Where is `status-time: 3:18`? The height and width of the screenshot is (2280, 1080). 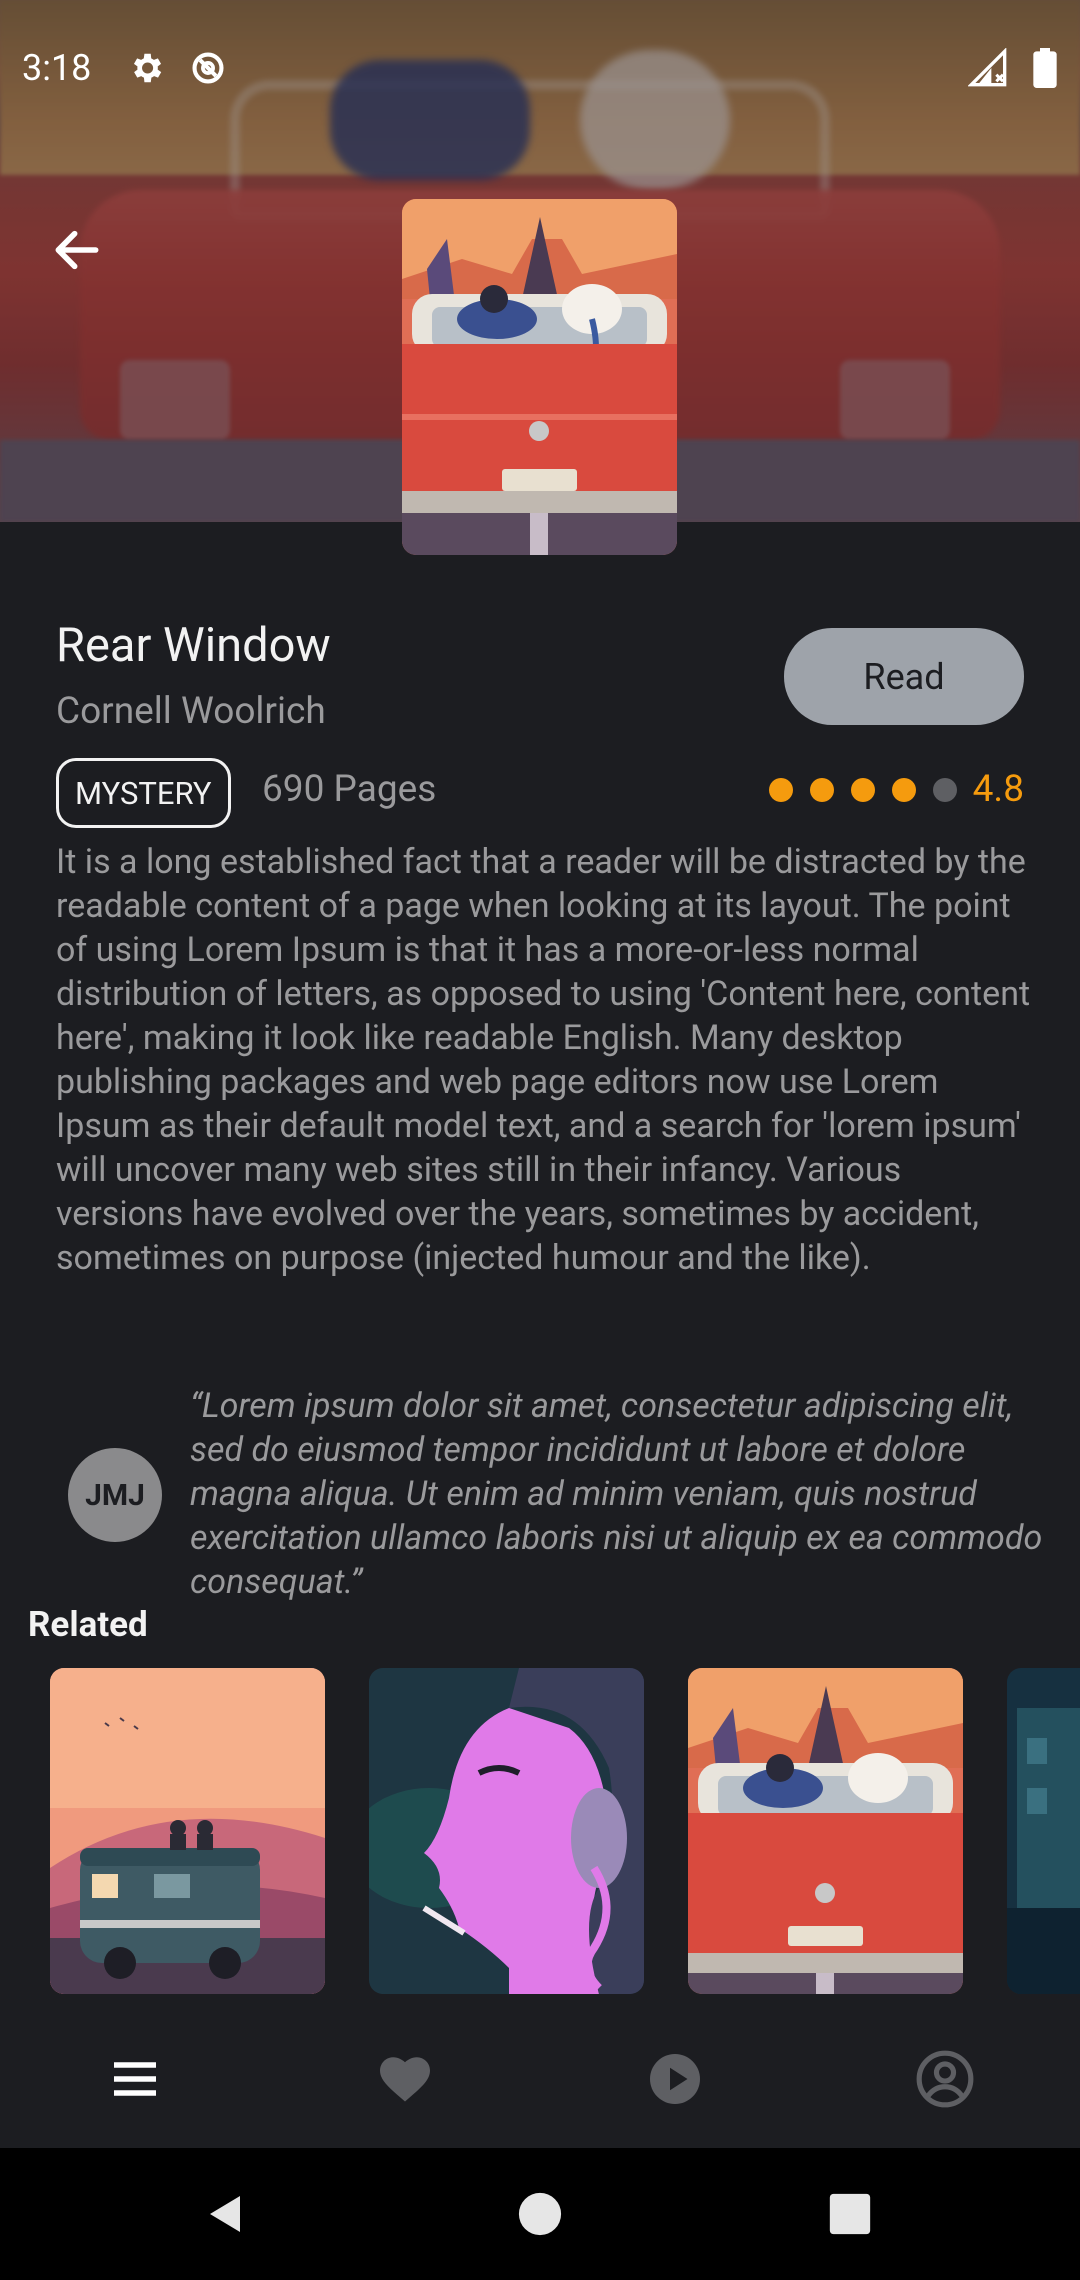
status-time: 3:18 is located at coordinates (57, 68).